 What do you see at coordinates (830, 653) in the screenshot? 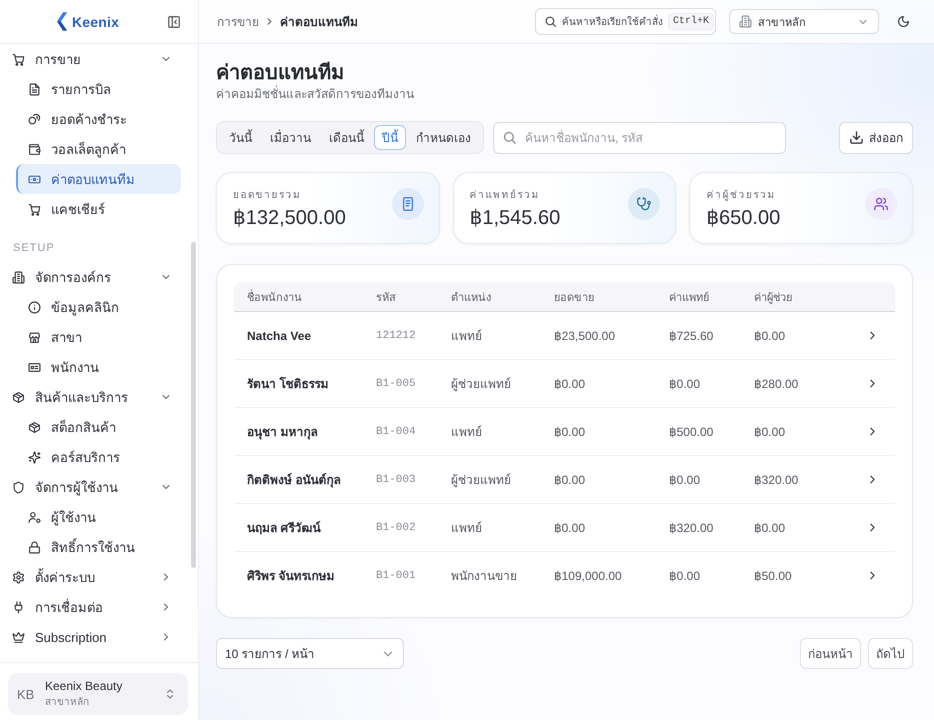
I see `pagination-button: ก่อนหน้า` at bounding box center [830, 653].